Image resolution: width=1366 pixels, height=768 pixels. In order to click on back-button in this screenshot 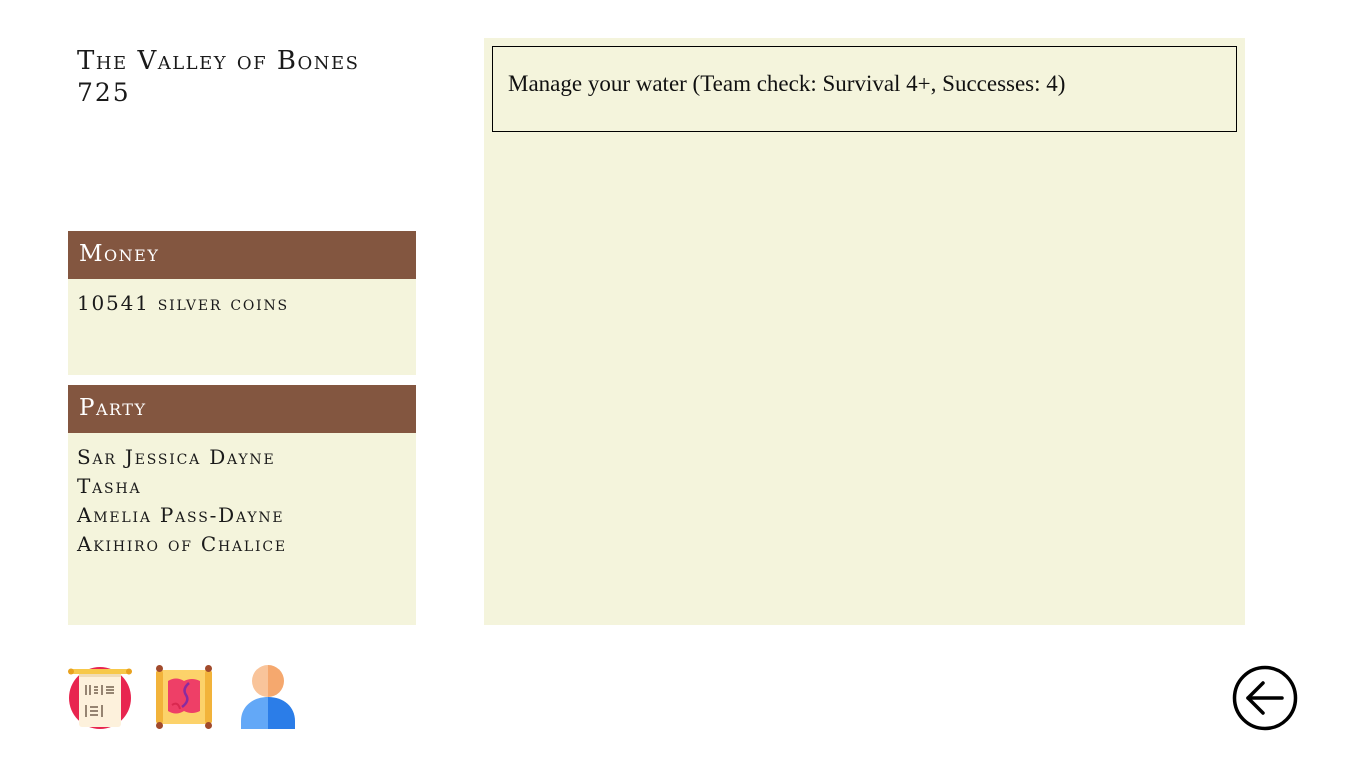, I will do `click(1265, 698)`.